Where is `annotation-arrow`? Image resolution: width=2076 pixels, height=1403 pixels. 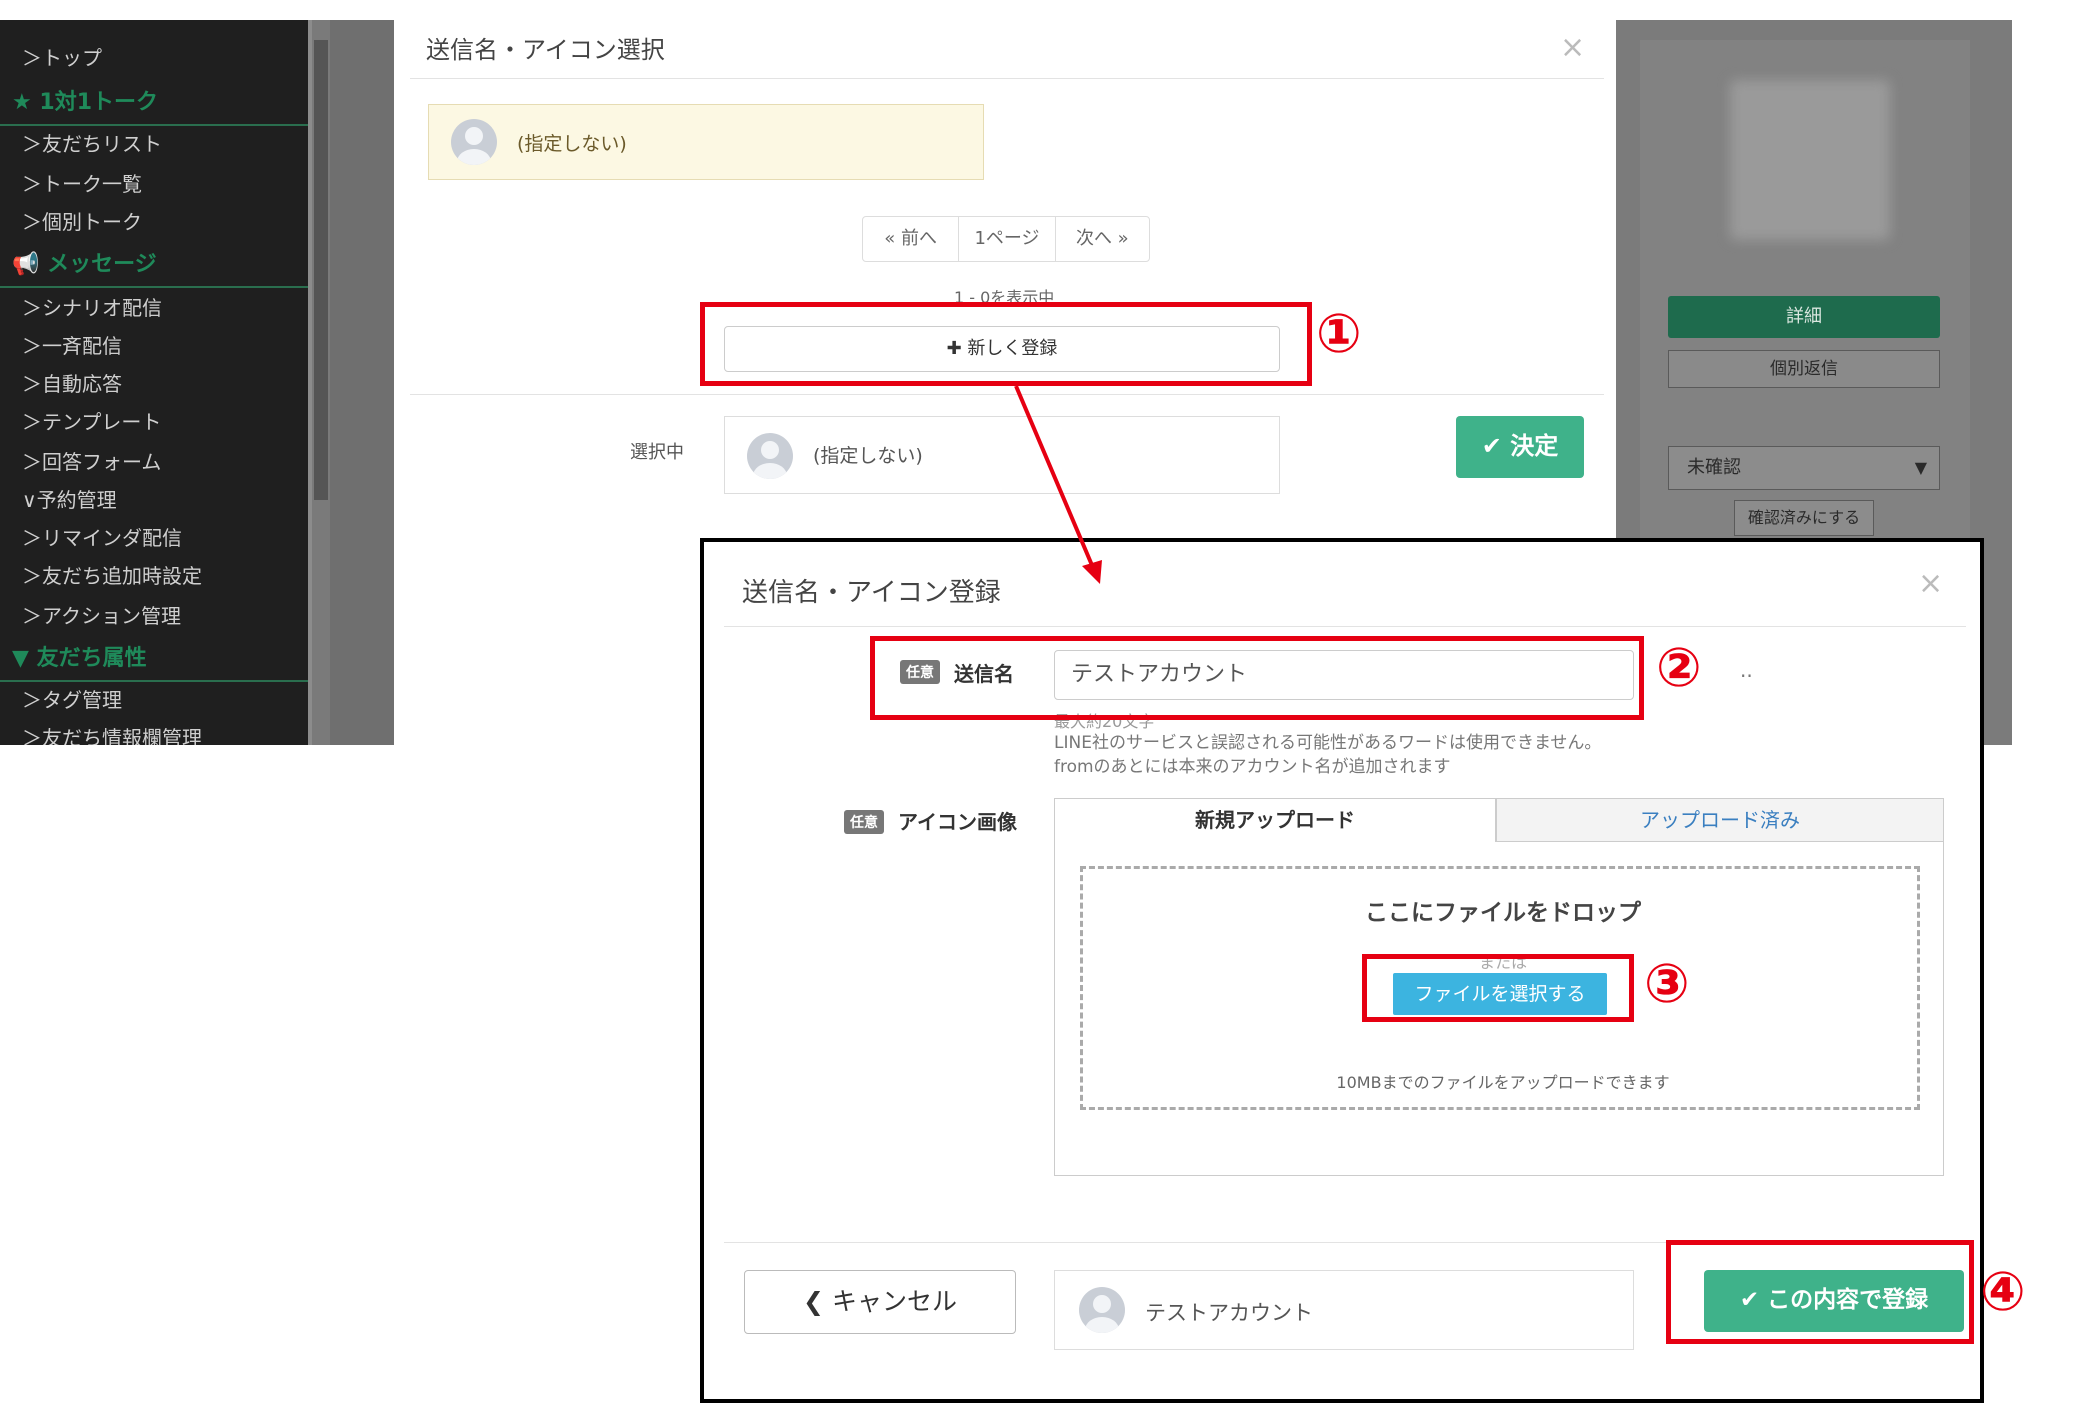 annotation-arrow is located at coordinates (1058, 484).